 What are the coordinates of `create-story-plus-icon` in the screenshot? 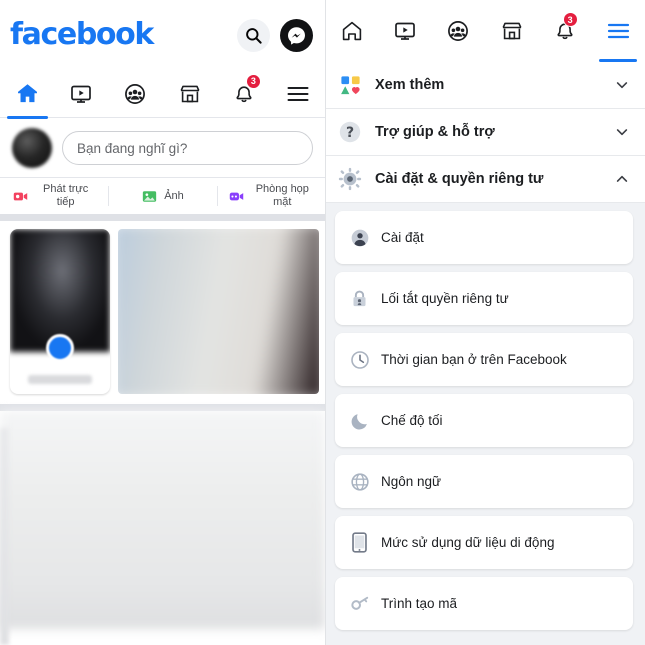 It's located at (60, 348).